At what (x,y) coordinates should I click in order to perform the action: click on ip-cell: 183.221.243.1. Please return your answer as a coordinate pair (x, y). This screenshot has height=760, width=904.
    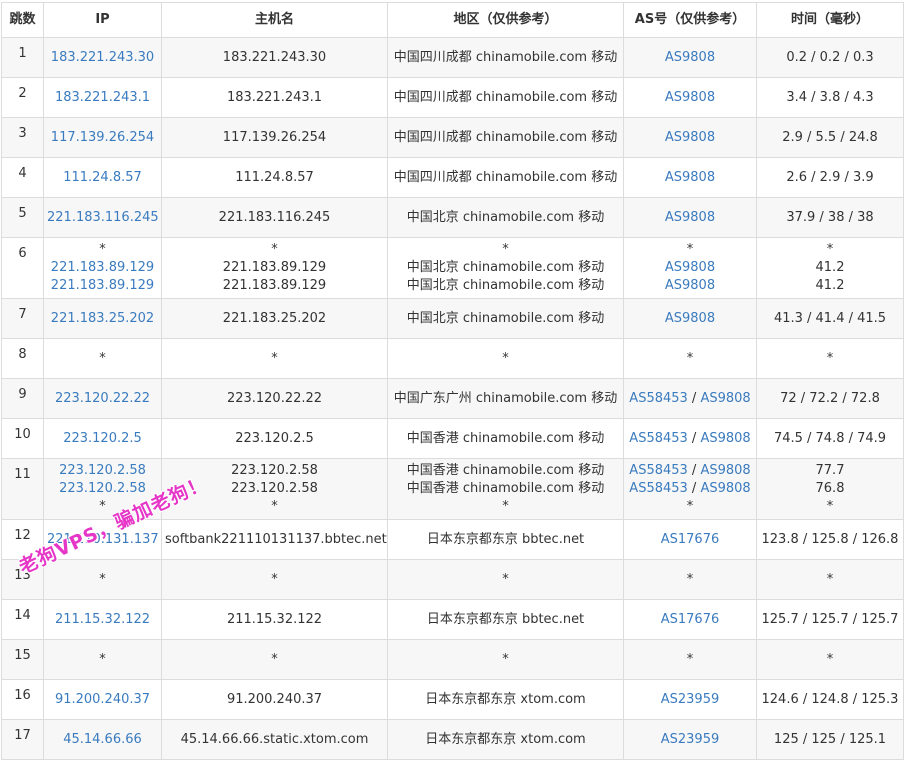
    Looking at the image, I should click on (102, 97).